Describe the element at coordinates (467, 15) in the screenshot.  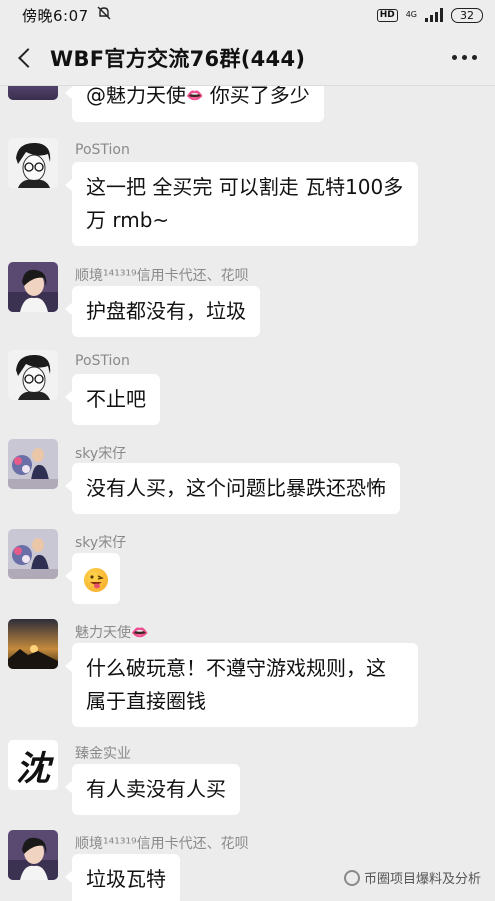
I see `battery-icon: 32` at that location.